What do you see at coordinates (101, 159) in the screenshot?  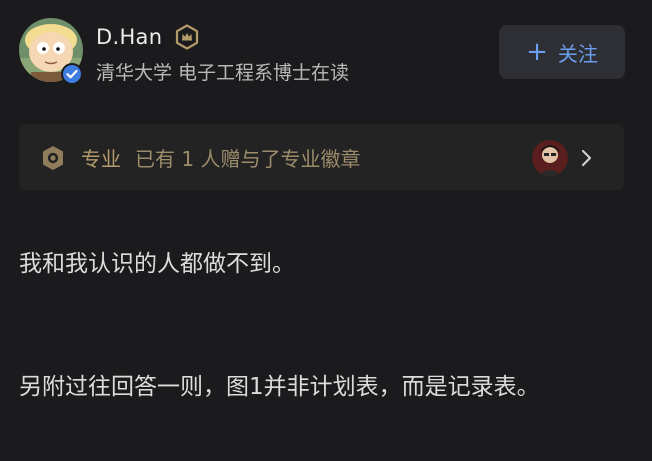 I see `badge-category: 专业` at bounding box center [101, 159].